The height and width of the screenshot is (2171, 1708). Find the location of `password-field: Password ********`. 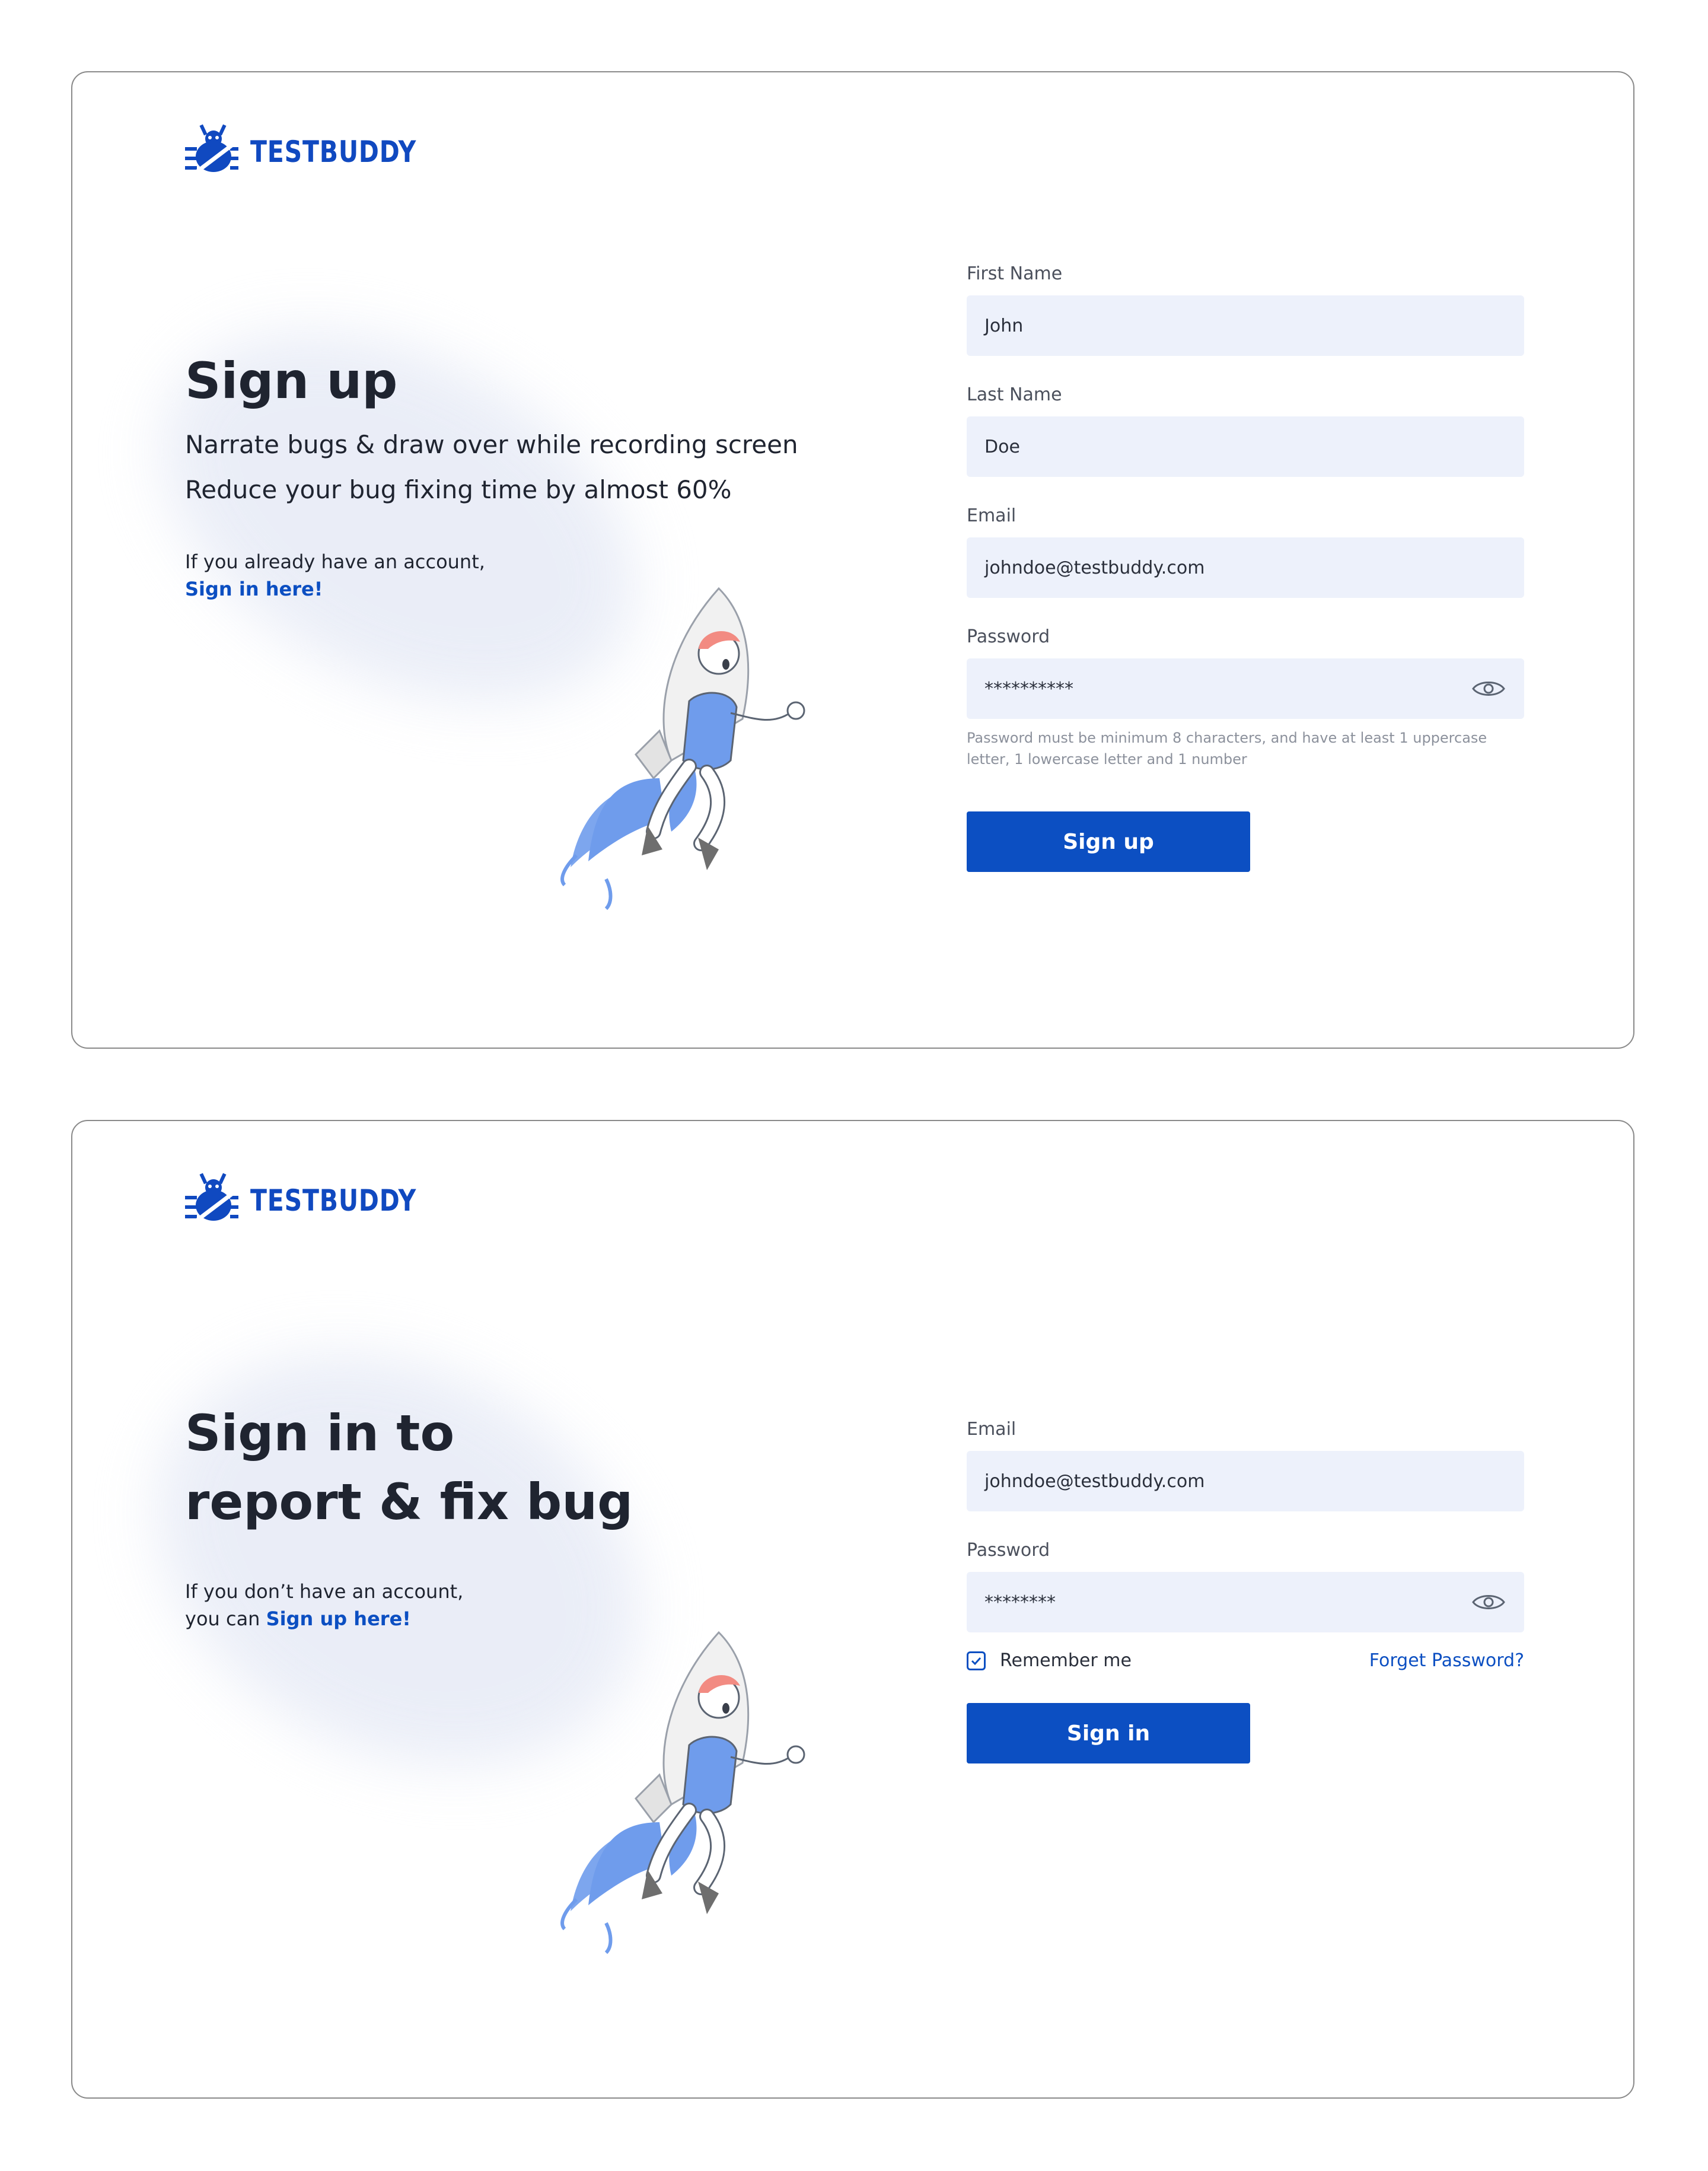

password-field: Password ******** is located at coordinates (1245, 1586).